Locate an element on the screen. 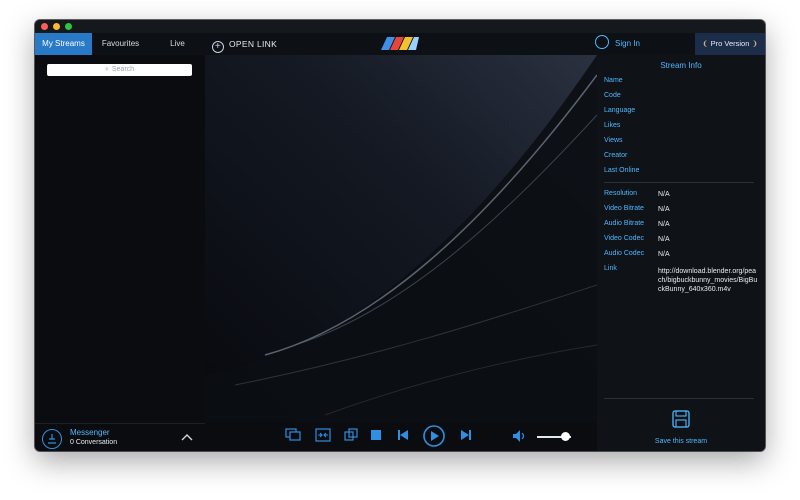 Image resolution: width=800 pixels, height=500 pixels. video-codec-value: N/A is located at coordinates (664, 239).